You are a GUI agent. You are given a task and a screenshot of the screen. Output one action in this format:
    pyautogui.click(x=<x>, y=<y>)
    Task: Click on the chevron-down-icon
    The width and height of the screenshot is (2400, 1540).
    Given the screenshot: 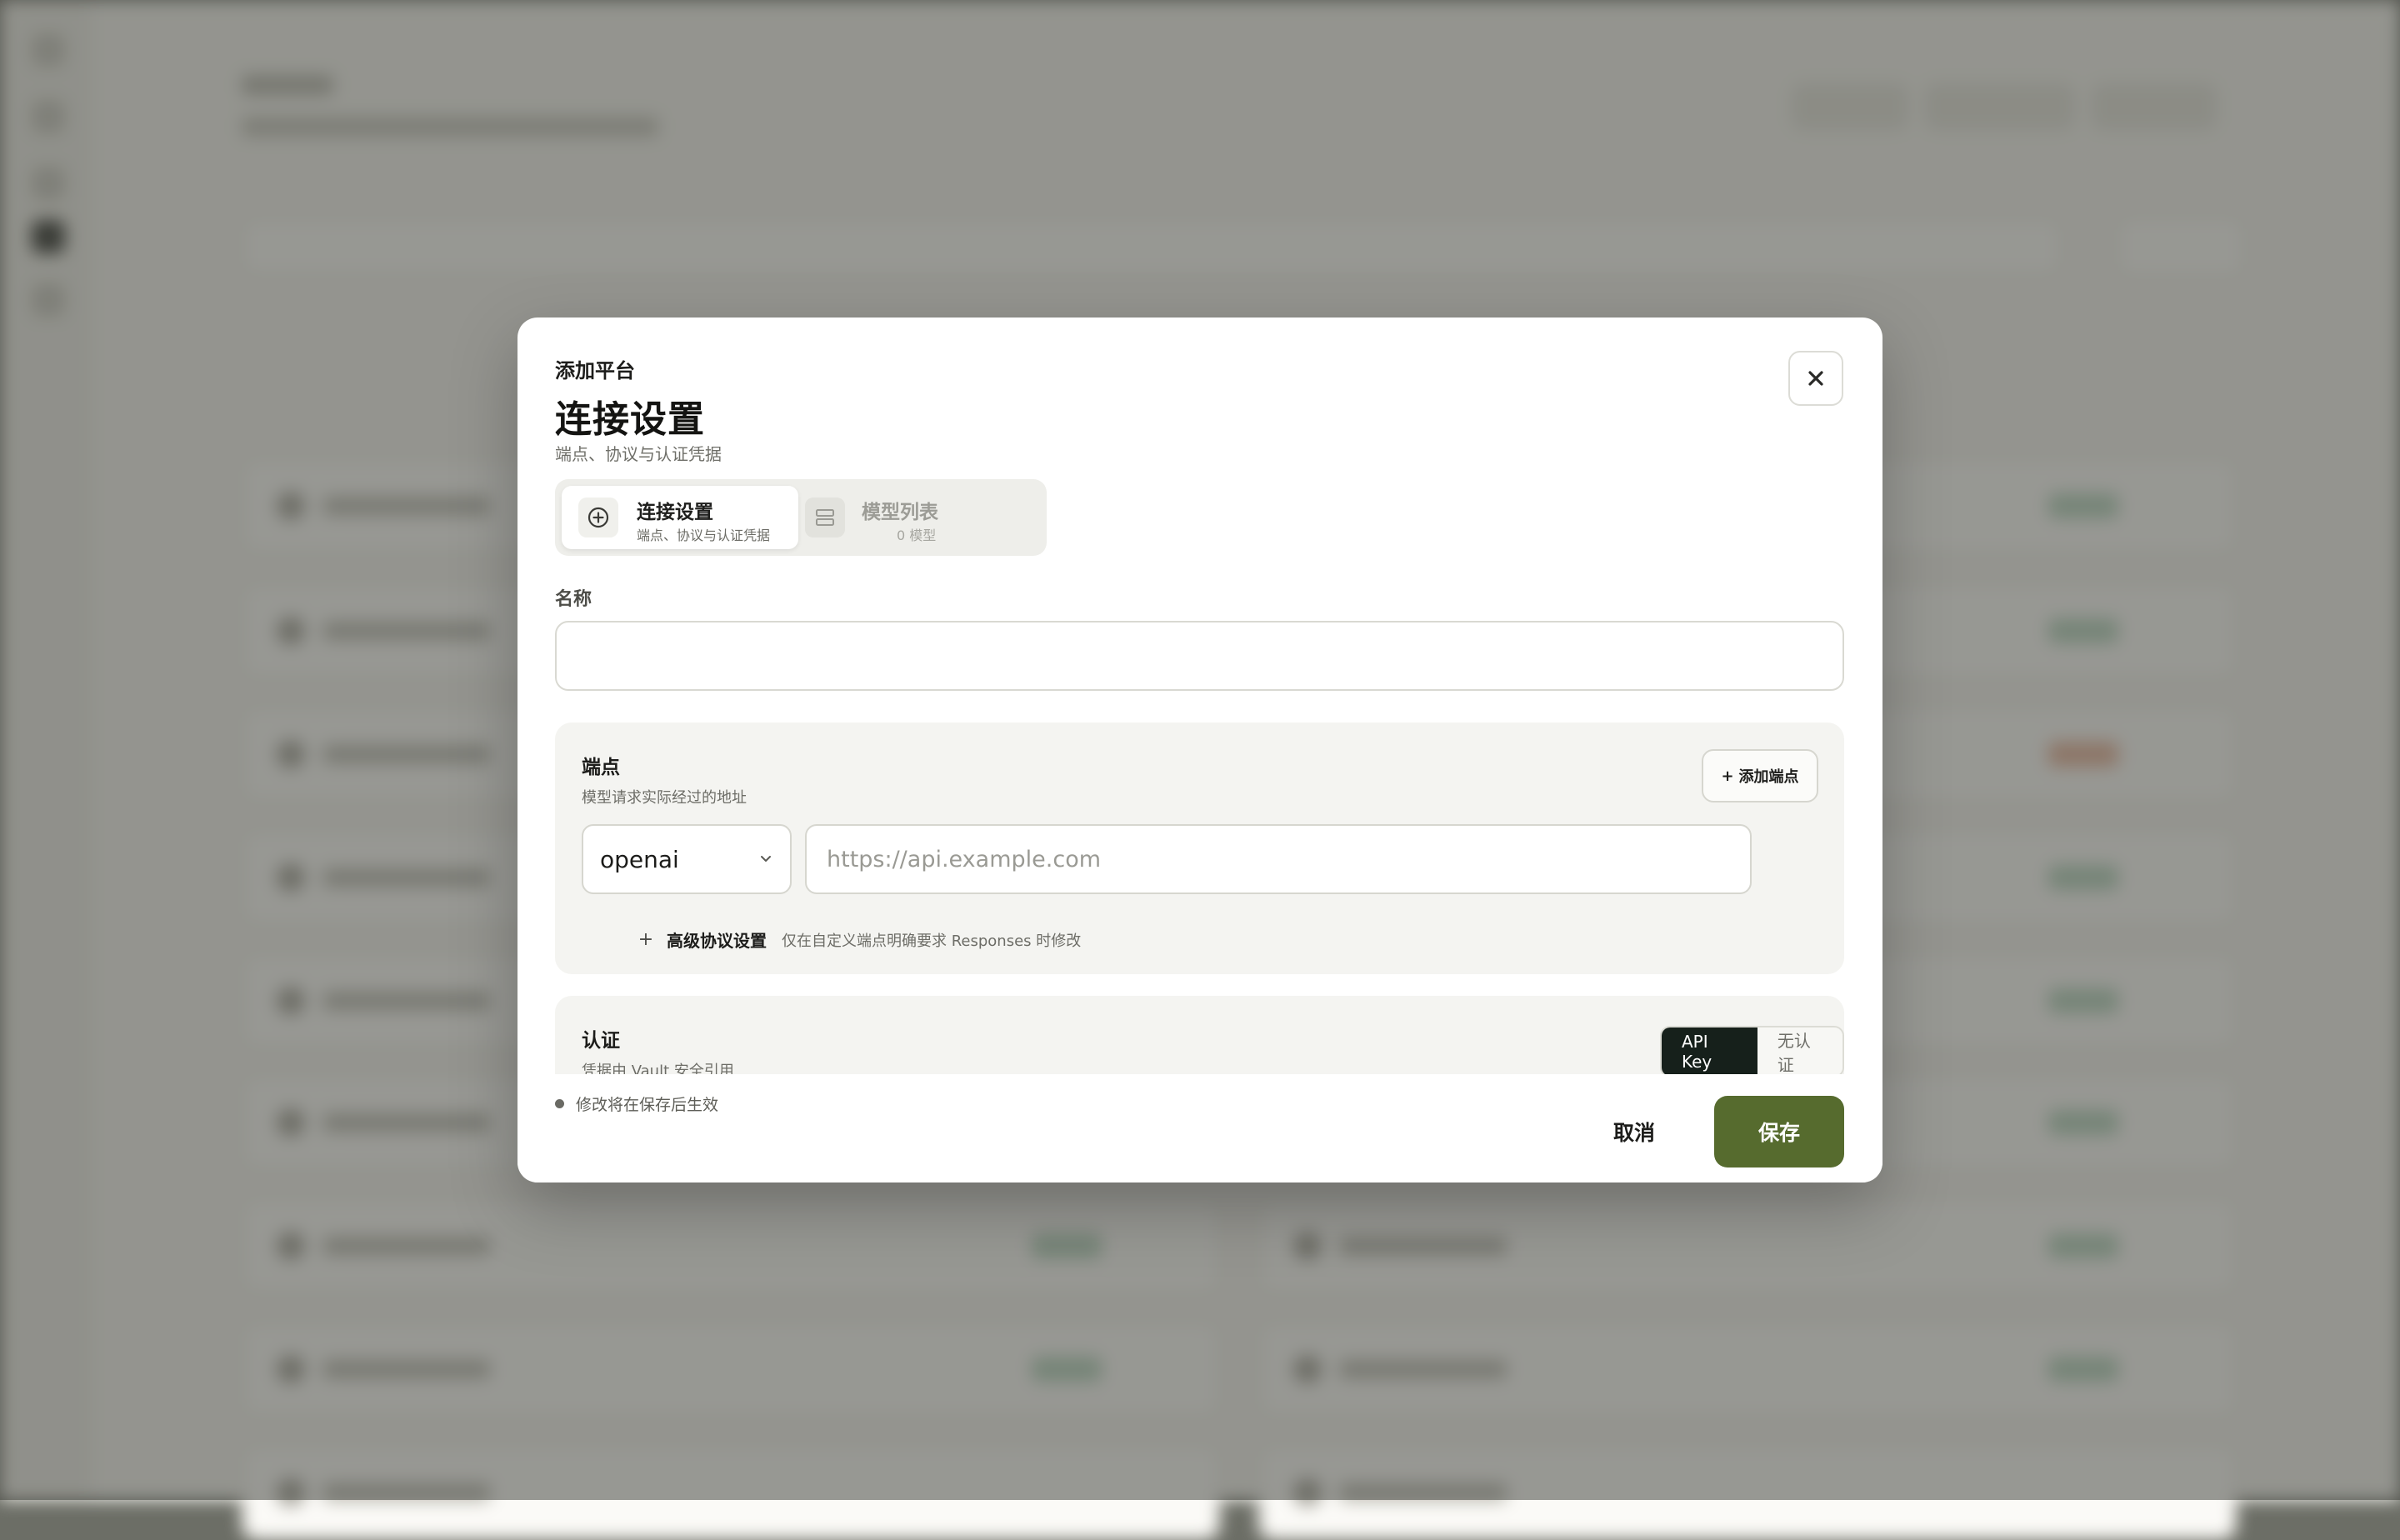 What is the action you would take?
    pyautogui.click(x=766, y=859)
    